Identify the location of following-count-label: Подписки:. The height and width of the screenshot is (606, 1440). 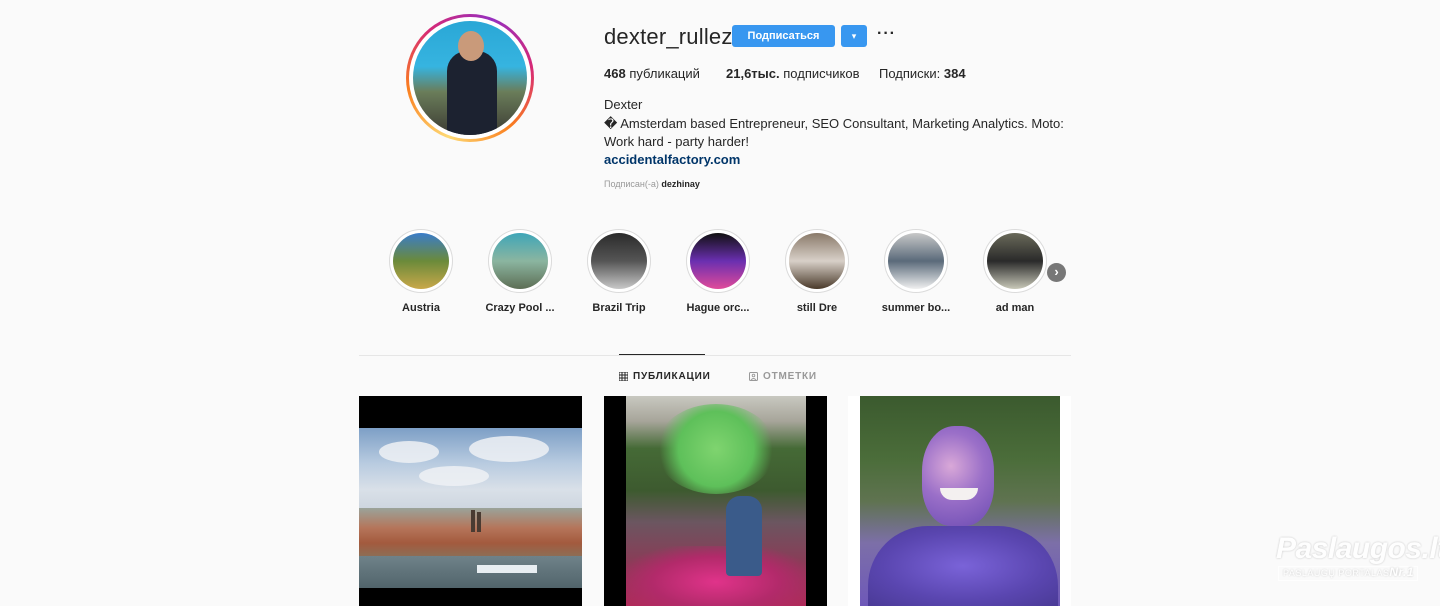
(910, 73).